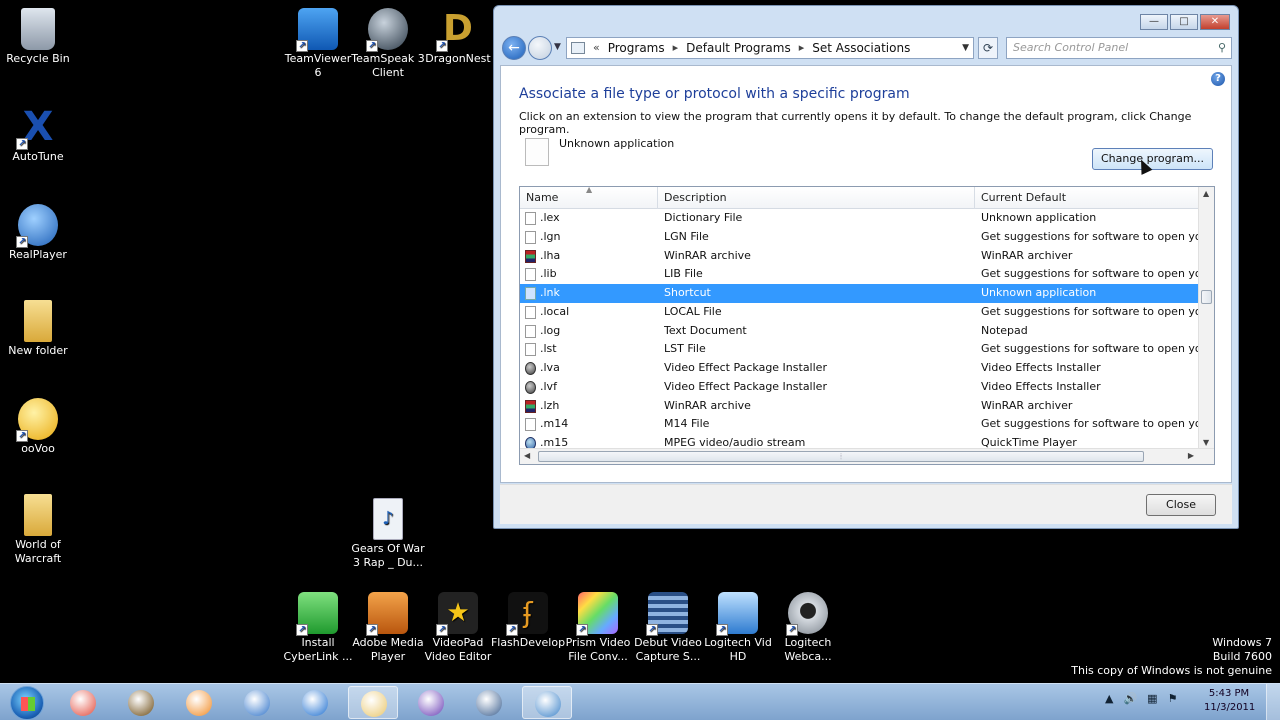 Image resolution: width=1280 pixels, height=720 pixels. What do you see at coordinates (387, 30) in the screenshot?
I see `teamspeak-icon: ↗` at bounding box center [387, 30].